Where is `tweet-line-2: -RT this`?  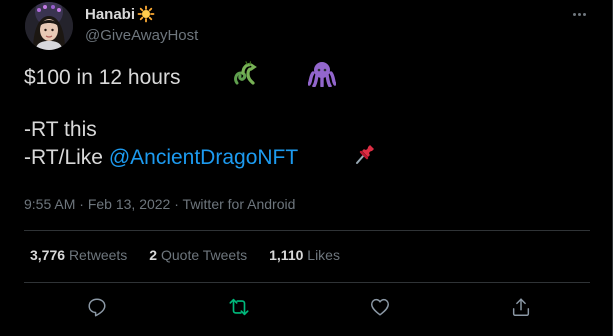
tweet-line-2: -RT this is located at coordinates (60, 129).